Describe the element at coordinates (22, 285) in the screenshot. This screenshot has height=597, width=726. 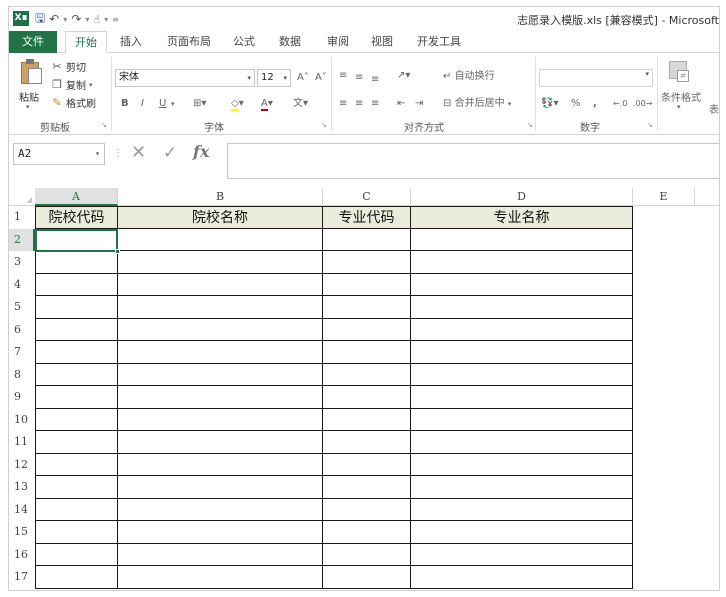
I see `row-header: 4` at that location.